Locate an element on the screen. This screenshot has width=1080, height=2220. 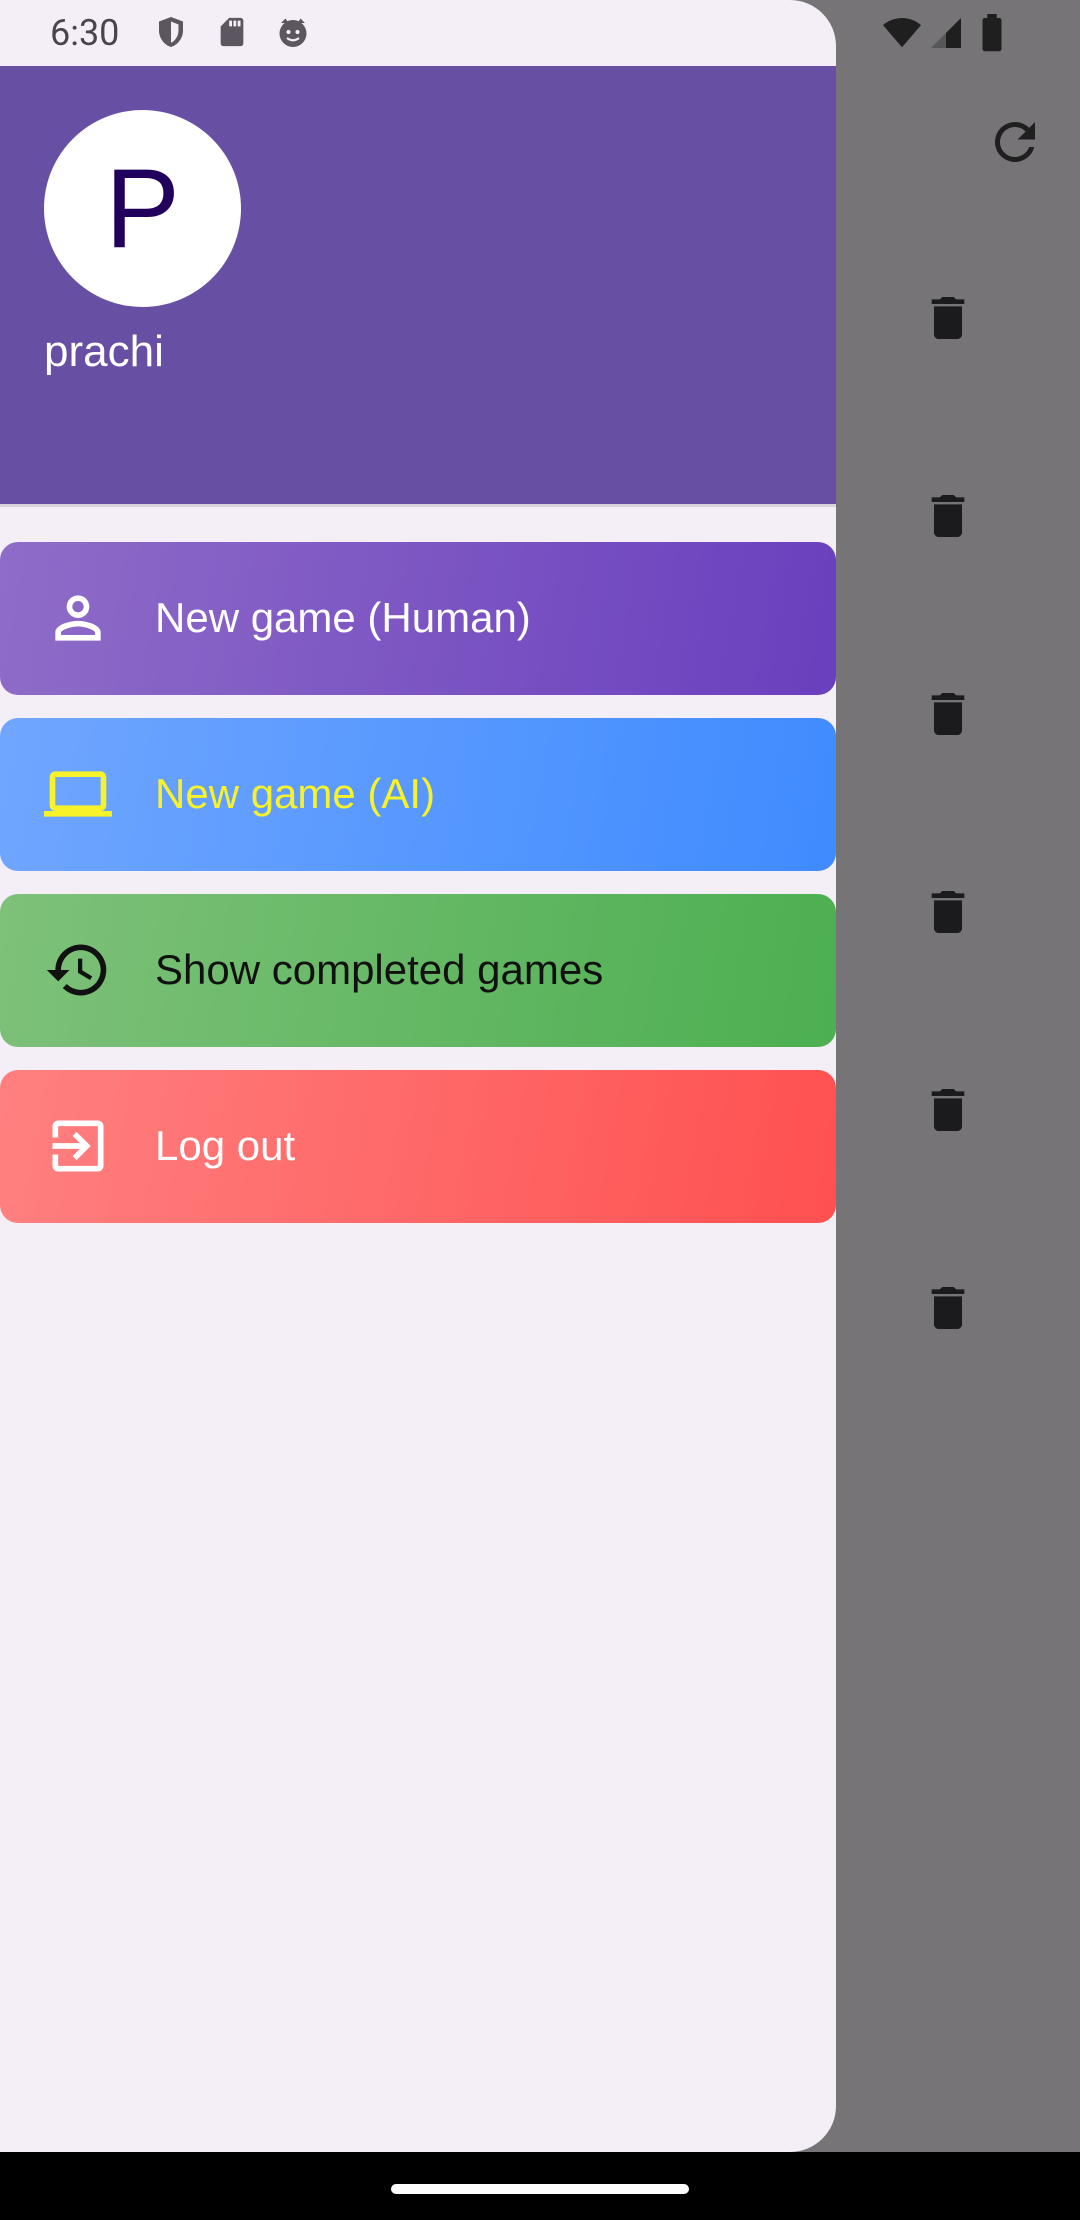
laptop-icon is located at coordinates (78, 794).